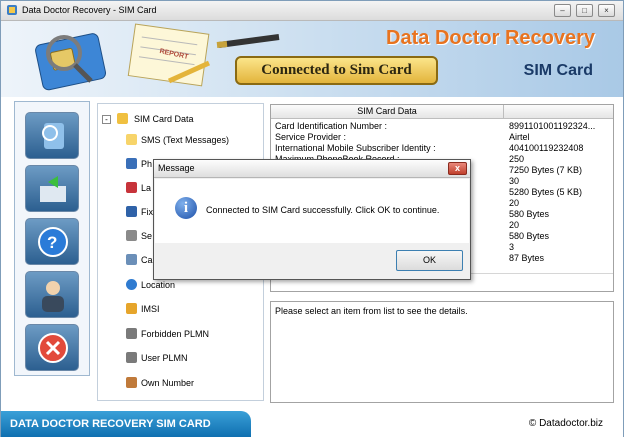 The image size is (624, 437). What do you see at coordinates (139, 237) in the screenshot?
I see `tree-item-service: Se` at bounding box center [139, 237].